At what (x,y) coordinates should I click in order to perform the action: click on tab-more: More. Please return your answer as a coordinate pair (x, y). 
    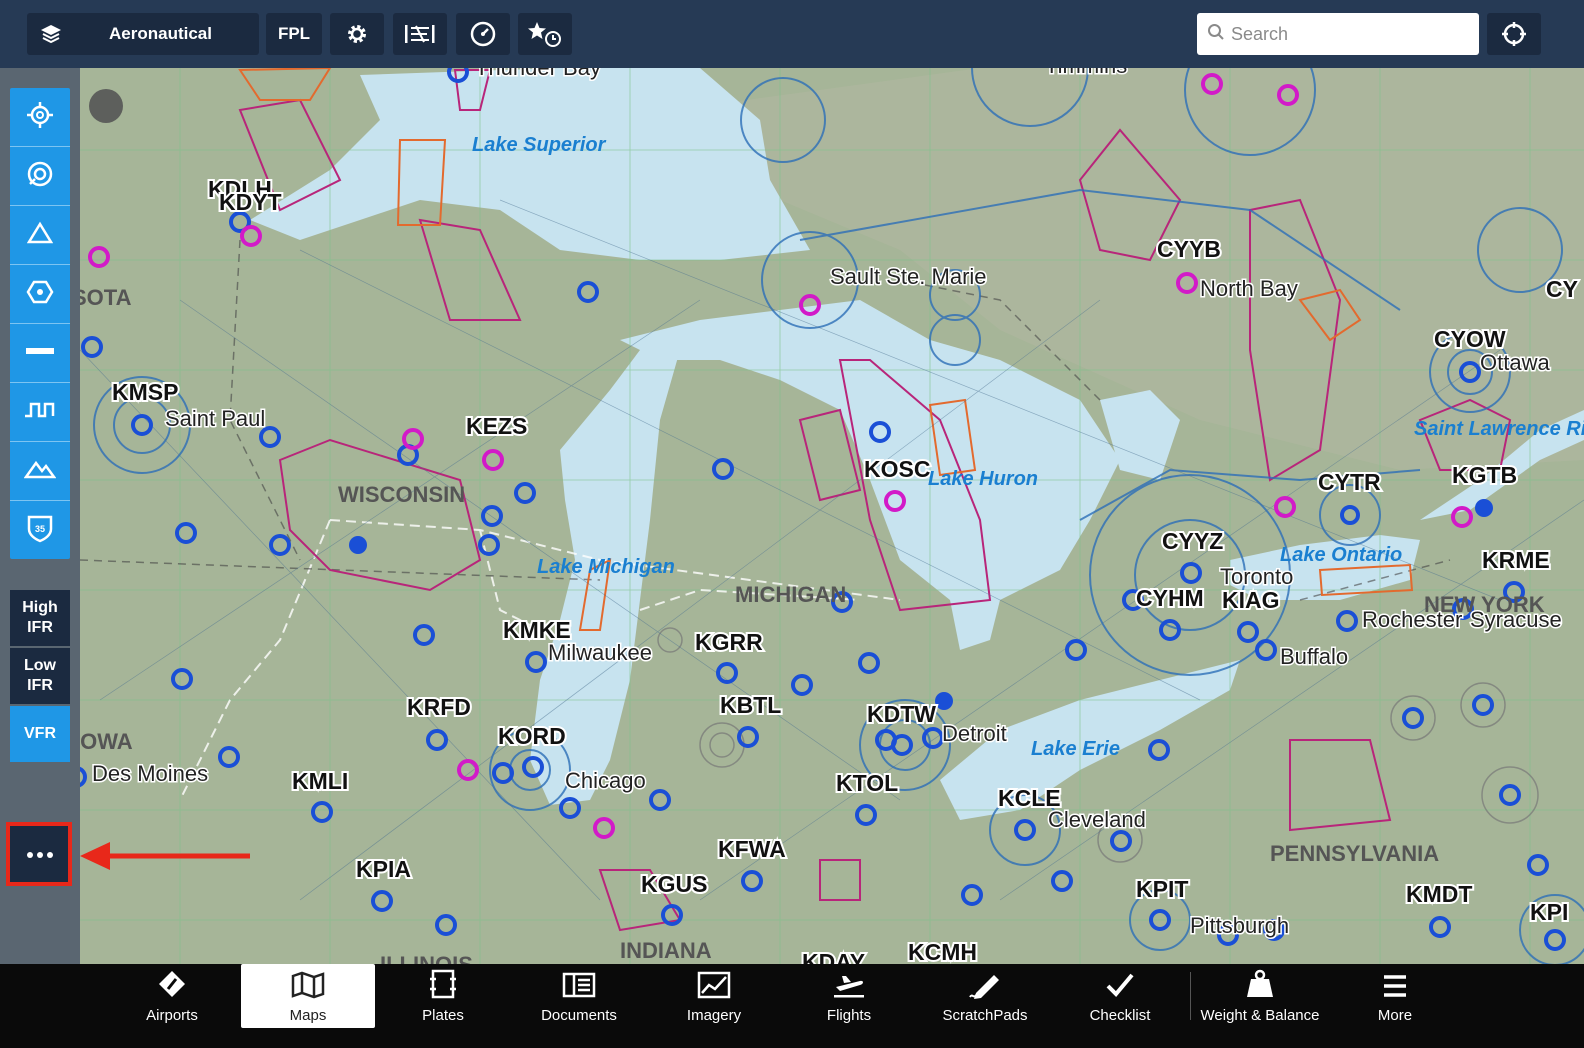
    Looking at the image, I should click on (1395, 996).